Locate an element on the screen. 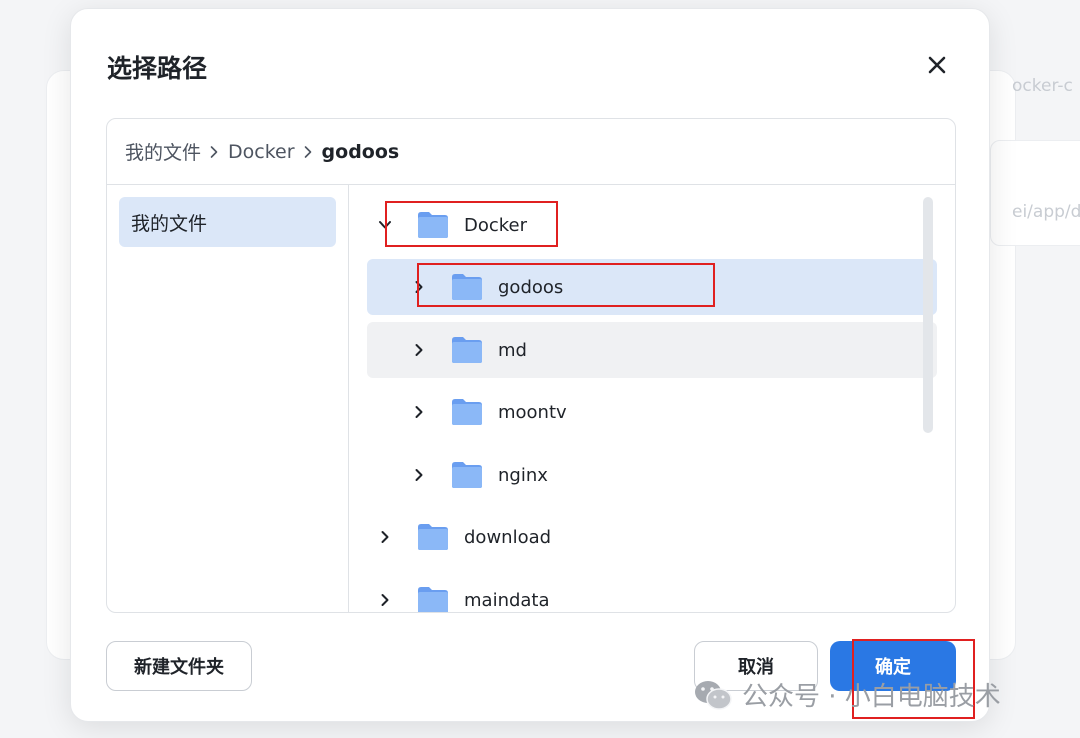 This screenshot has height=738, width=1080. tree-row-md: md is located at coordinates (652, 350).